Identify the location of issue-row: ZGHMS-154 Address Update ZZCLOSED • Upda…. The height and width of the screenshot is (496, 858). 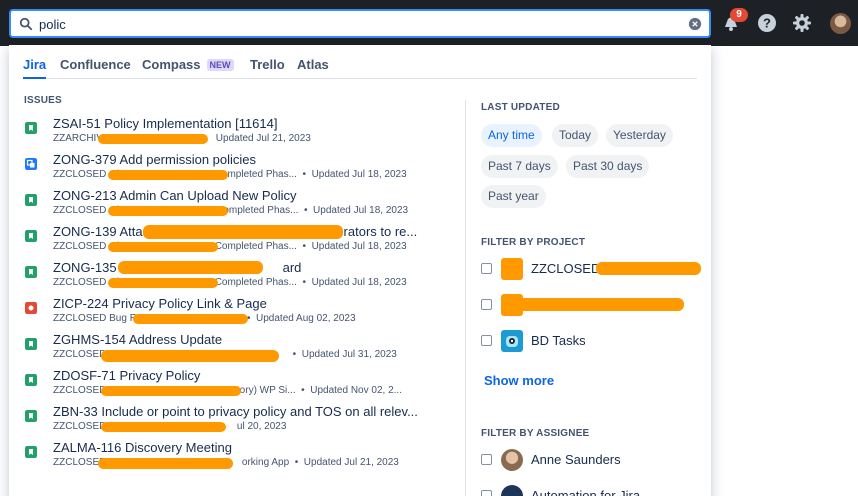
(238, 349).